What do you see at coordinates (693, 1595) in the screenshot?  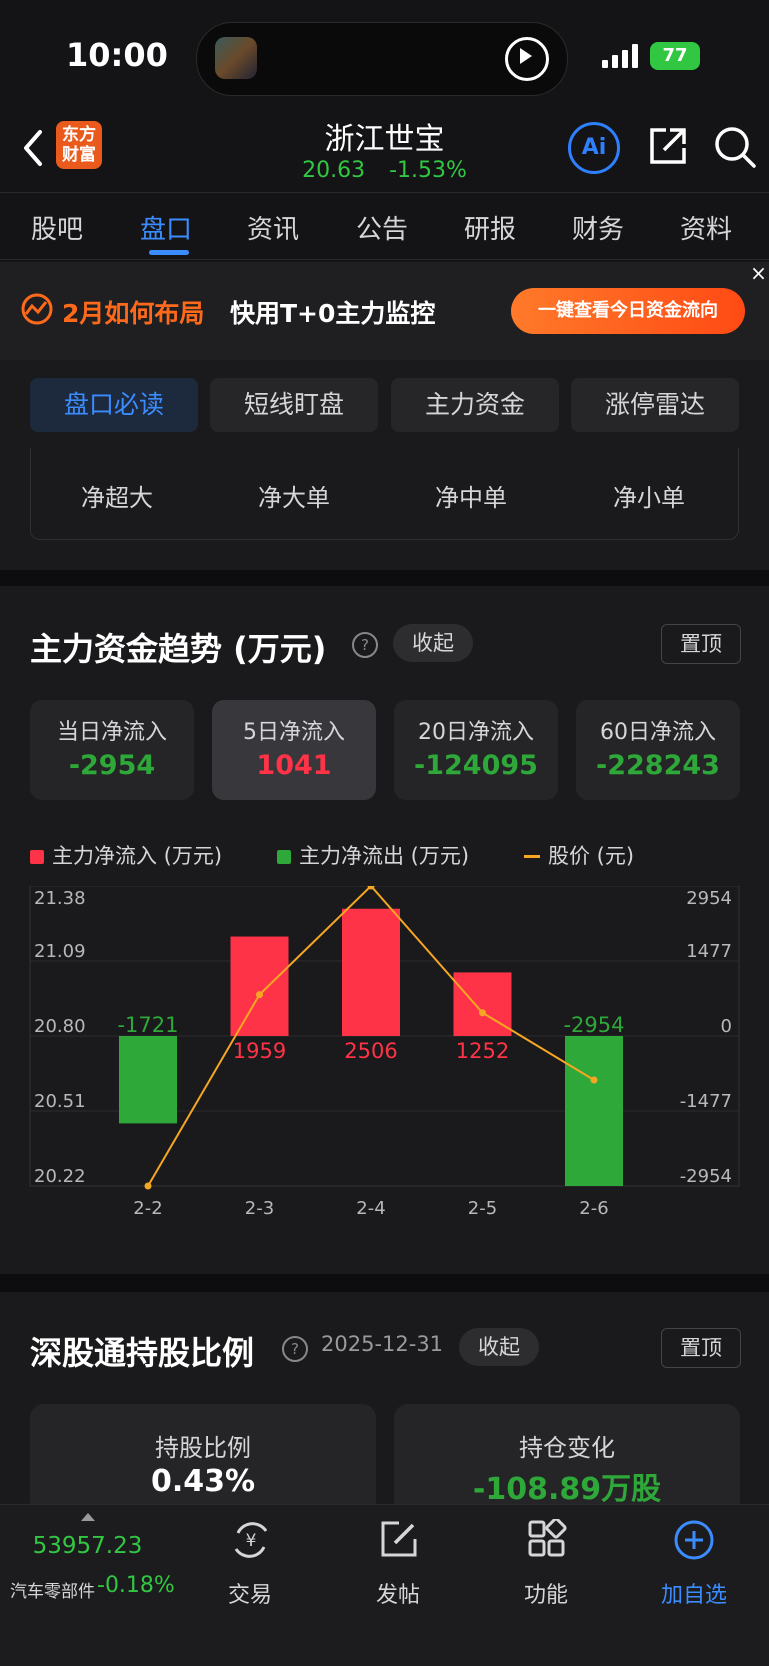 I see `toolbar-label: 加自选` at bounding box center [693, 1595].